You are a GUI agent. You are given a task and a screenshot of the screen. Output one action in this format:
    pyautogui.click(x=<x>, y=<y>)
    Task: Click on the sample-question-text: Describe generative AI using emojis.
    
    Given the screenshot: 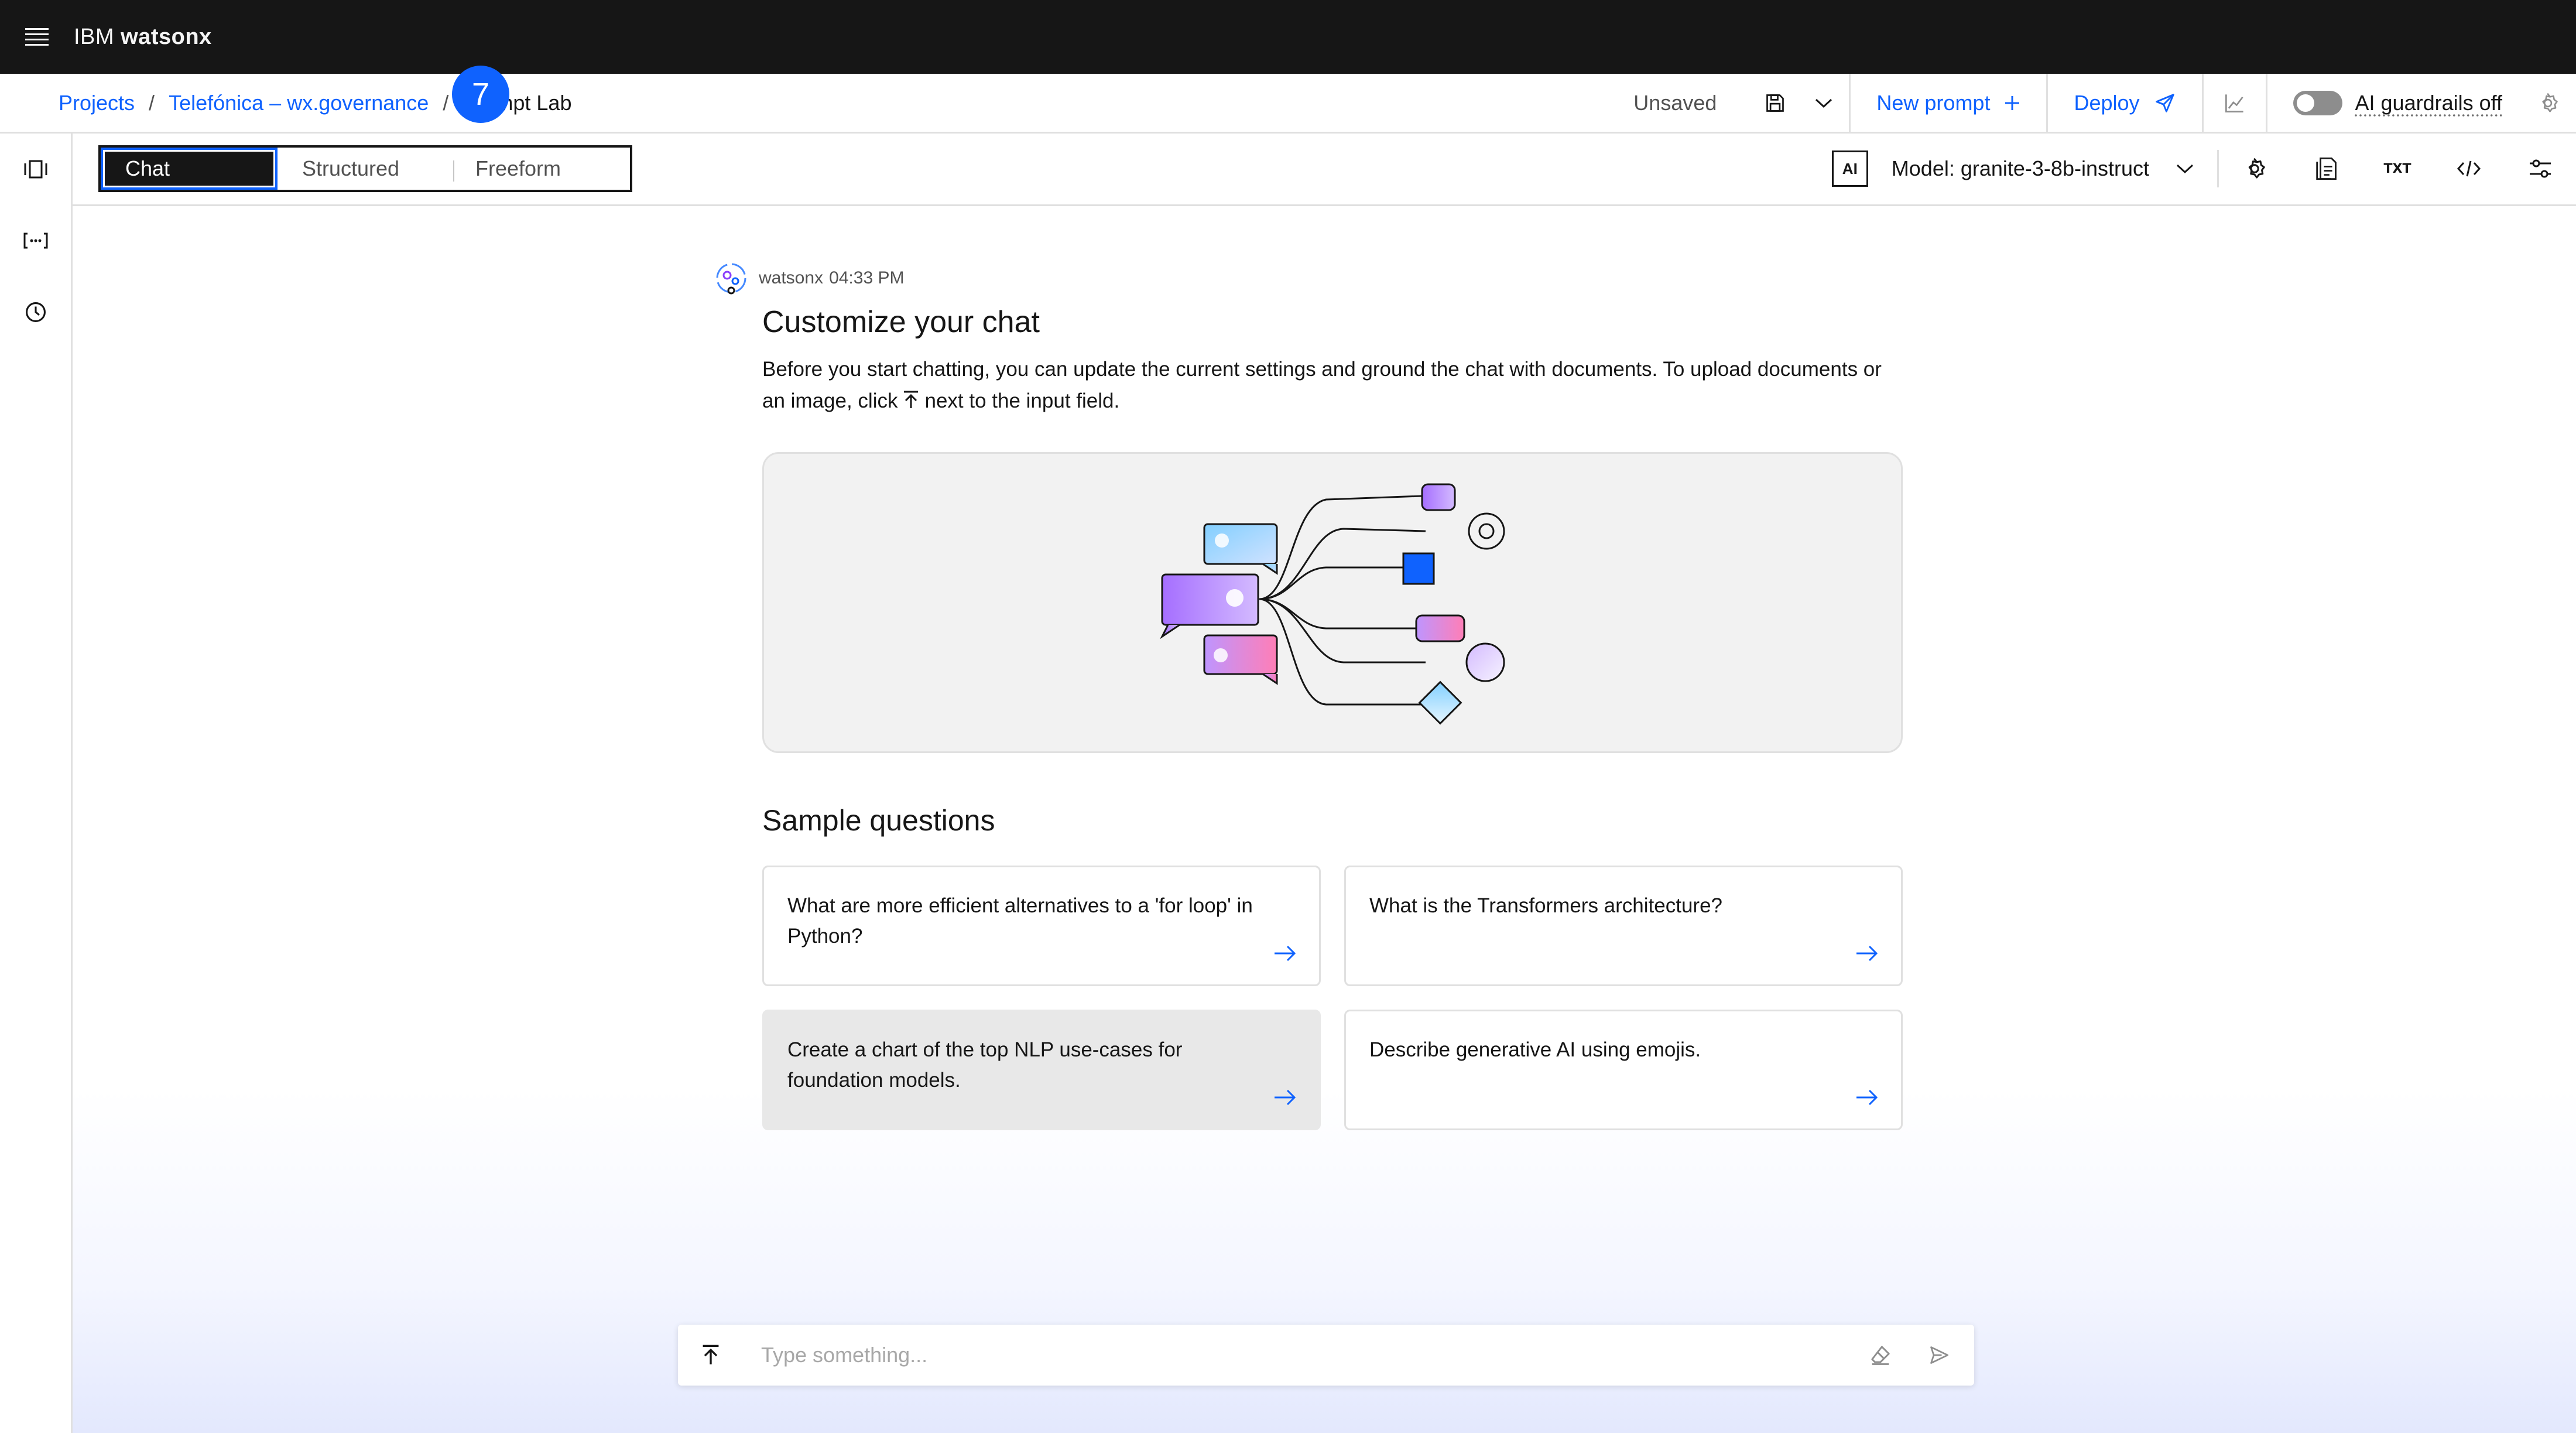 What is the action you would take?
    pyautogui.click(x=1535, y=1049)
    